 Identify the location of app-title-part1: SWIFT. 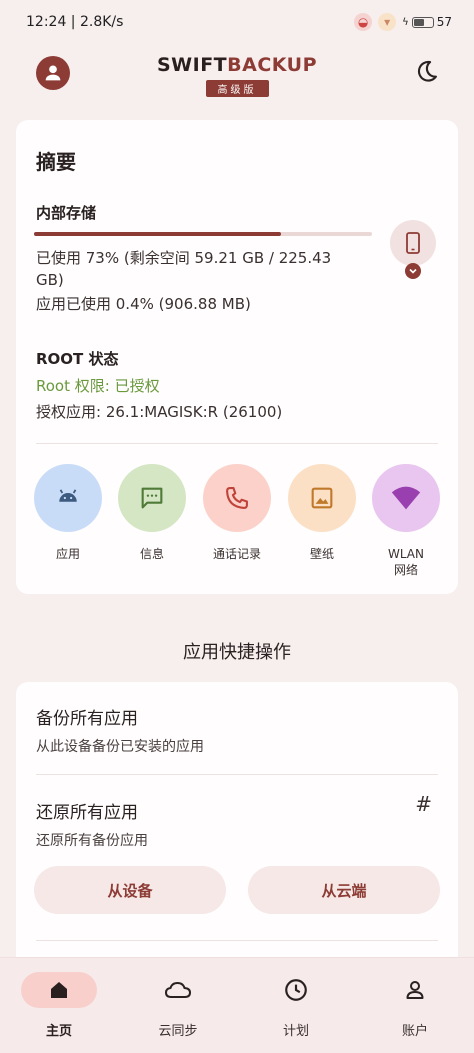
(192, 65).